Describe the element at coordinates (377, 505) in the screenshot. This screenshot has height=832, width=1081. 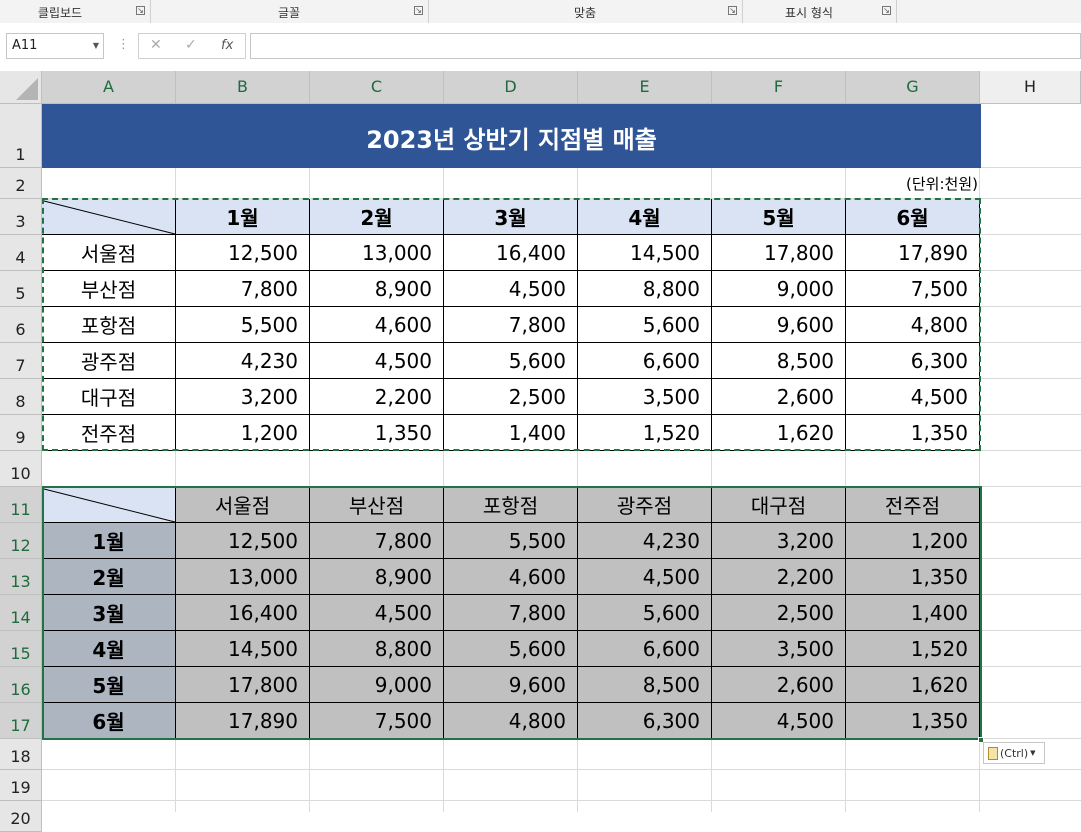
I see `branch-header-cell: 부산점` at that location.